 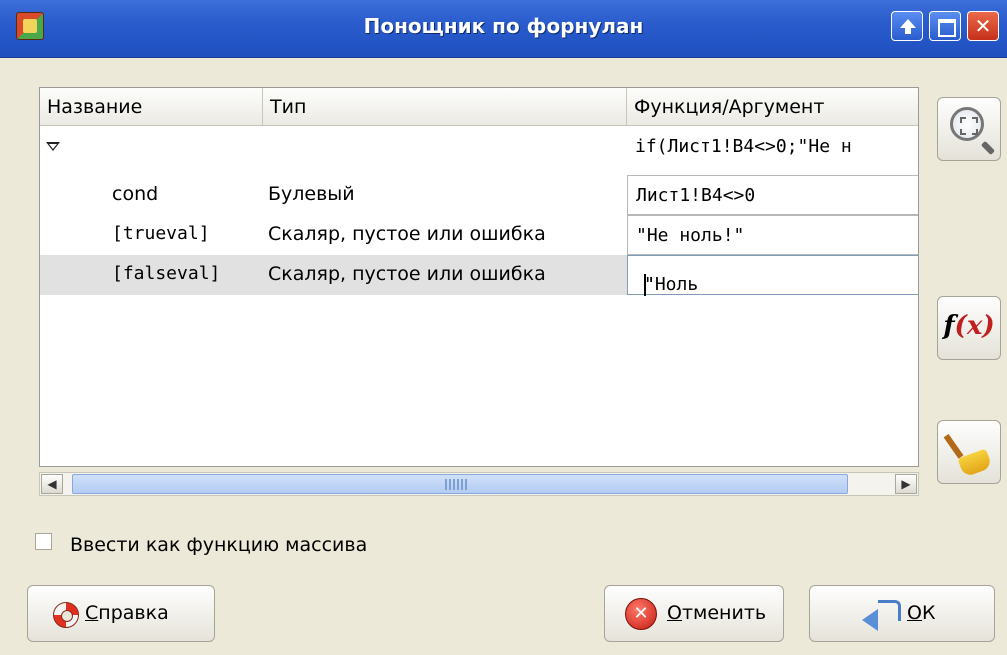 What do you see at coordinates (694, 613) in the screenshot?
I see `cancel-button: ✕ Отменить` at bounding box center [694, 613].